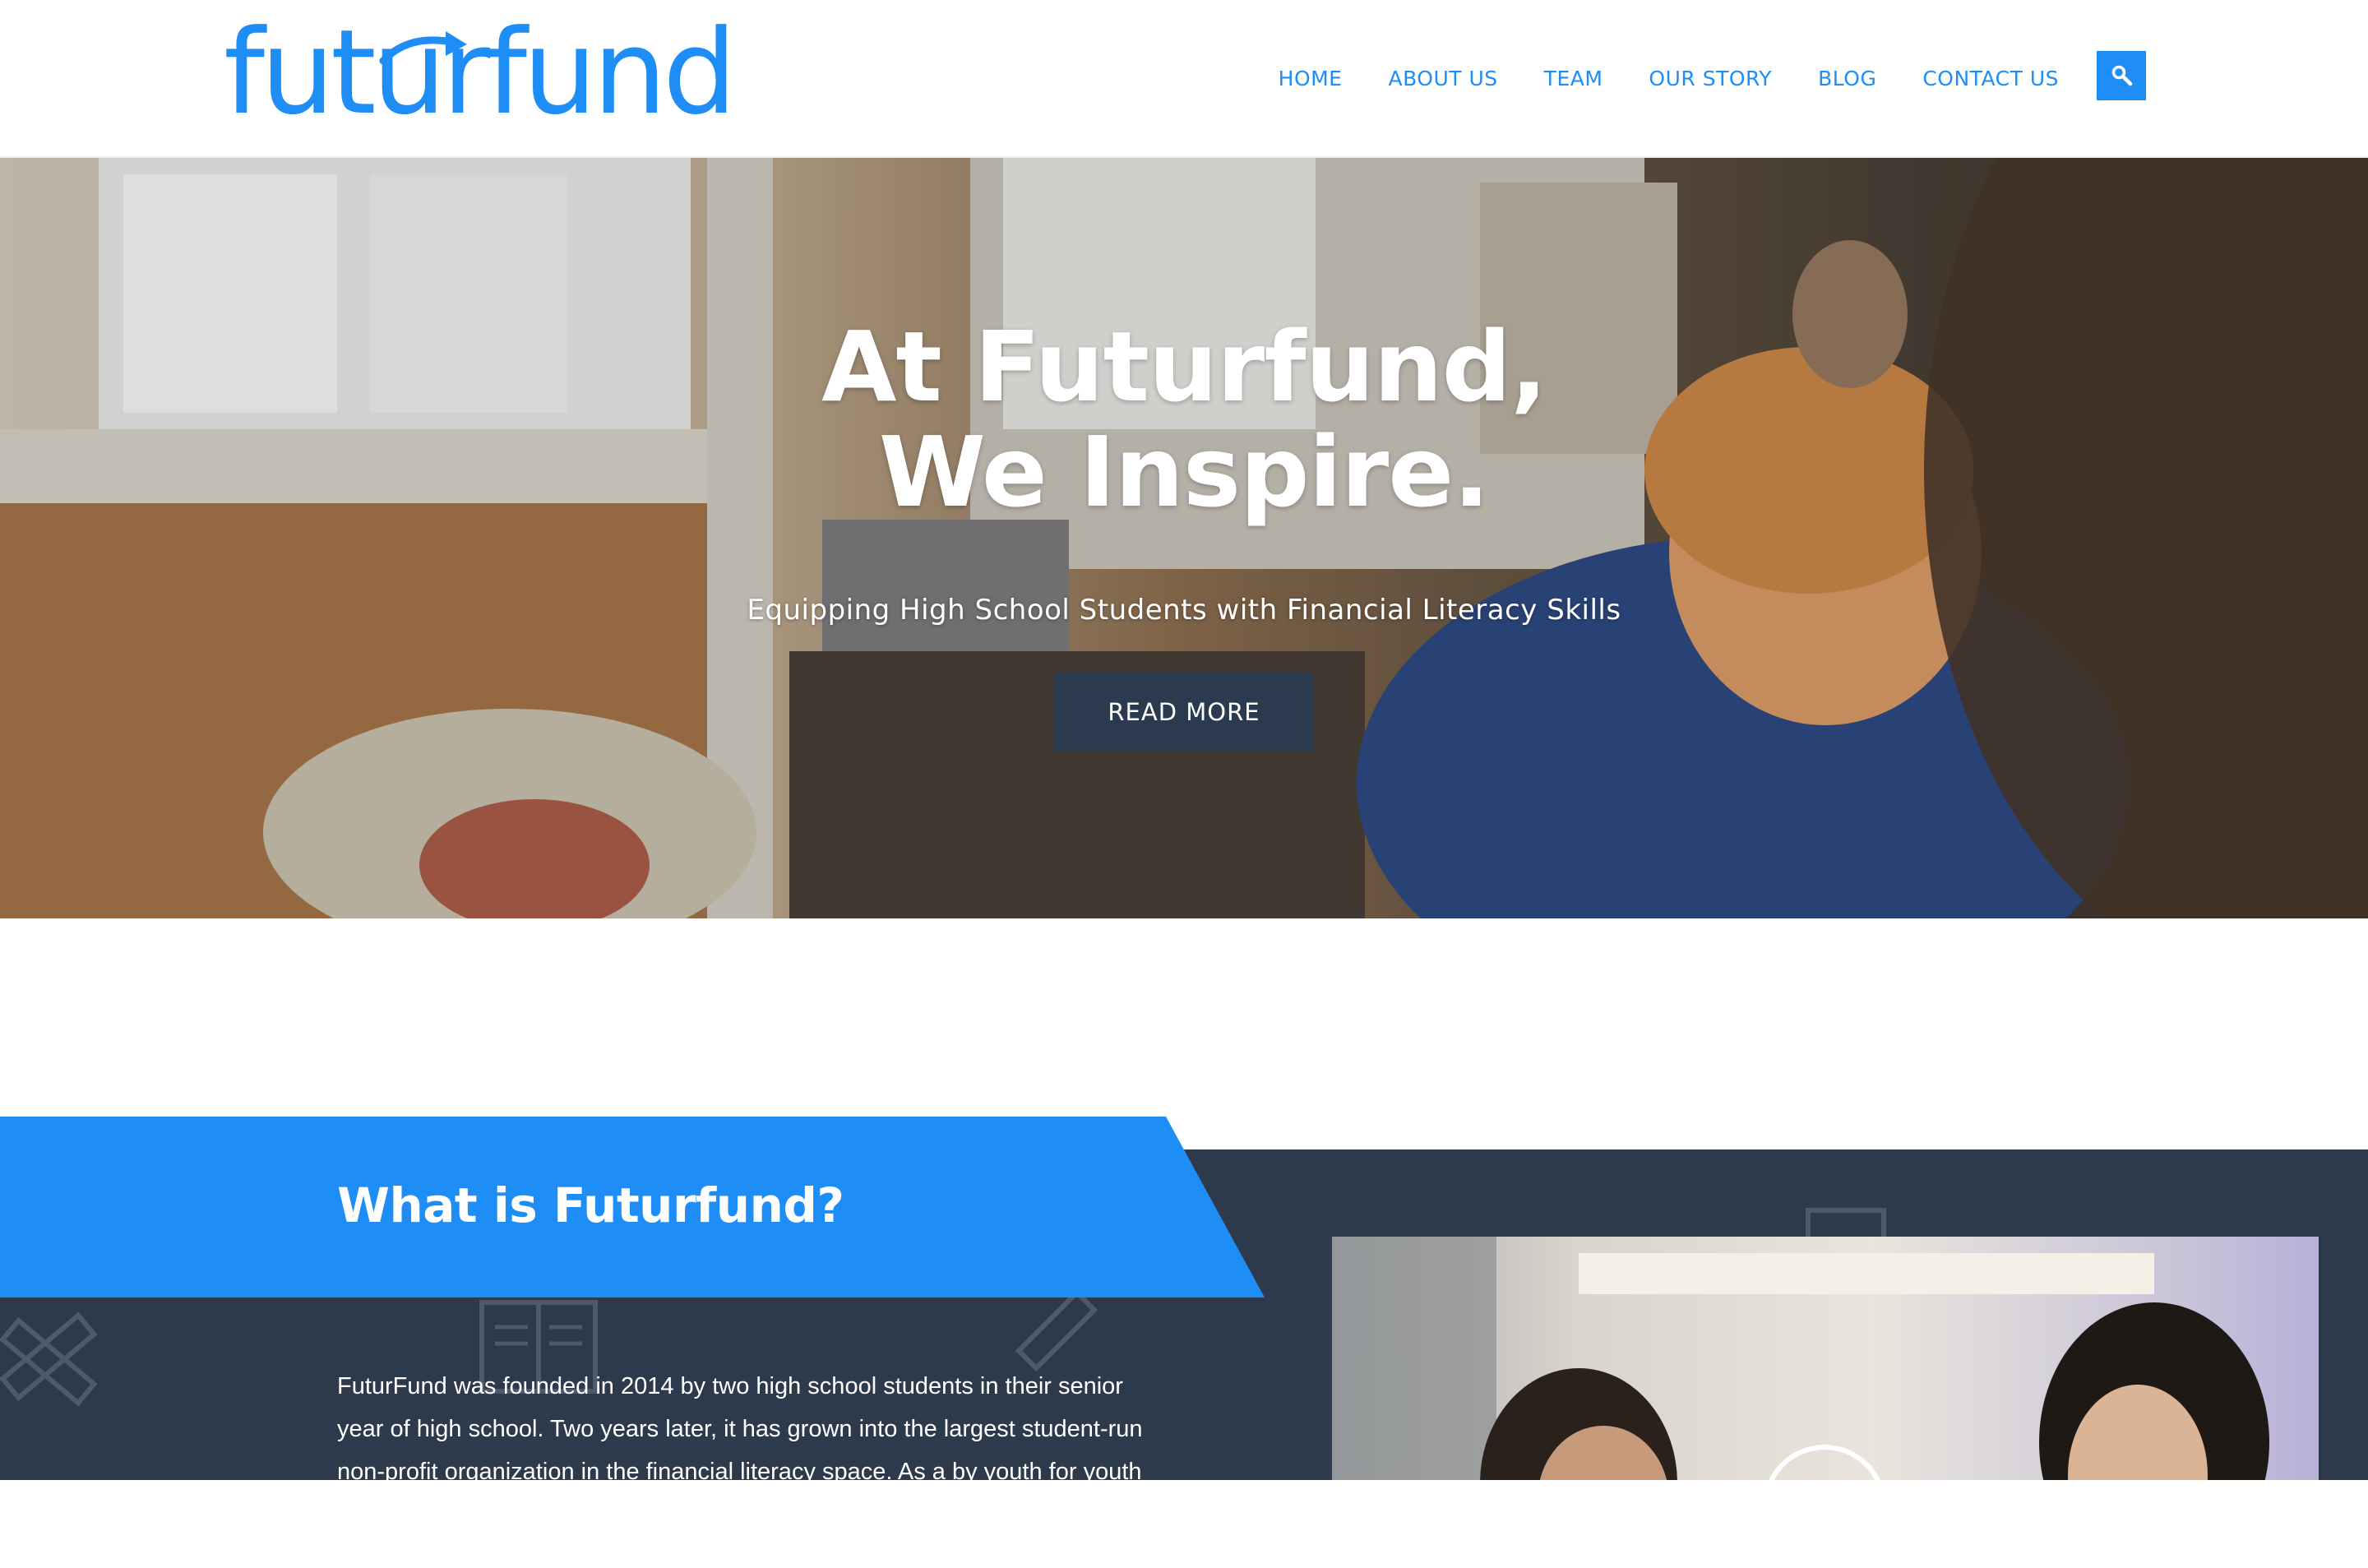 The image size is (2368, 1568). I want to click on nav-blog: BLOG, so click(1847, 78).